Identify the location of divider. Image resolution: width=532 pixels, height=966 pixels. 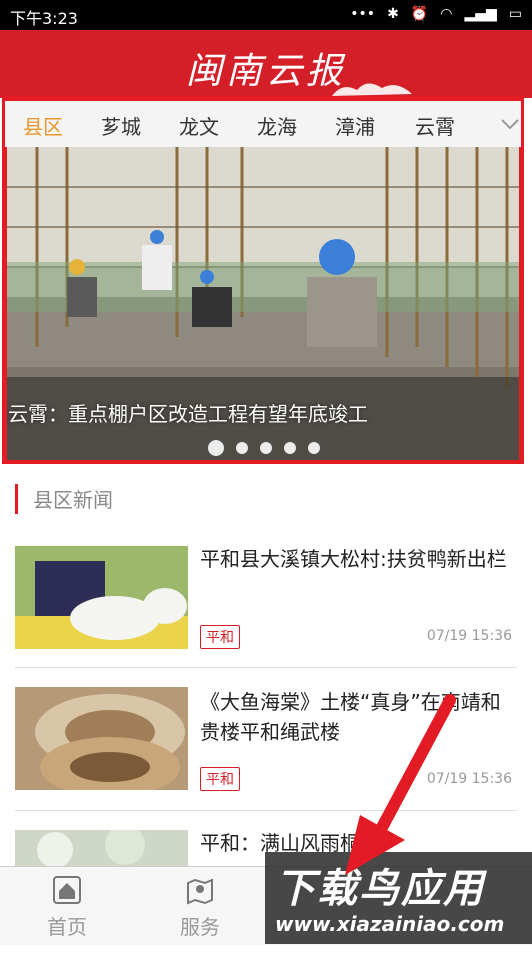
(266, 667).